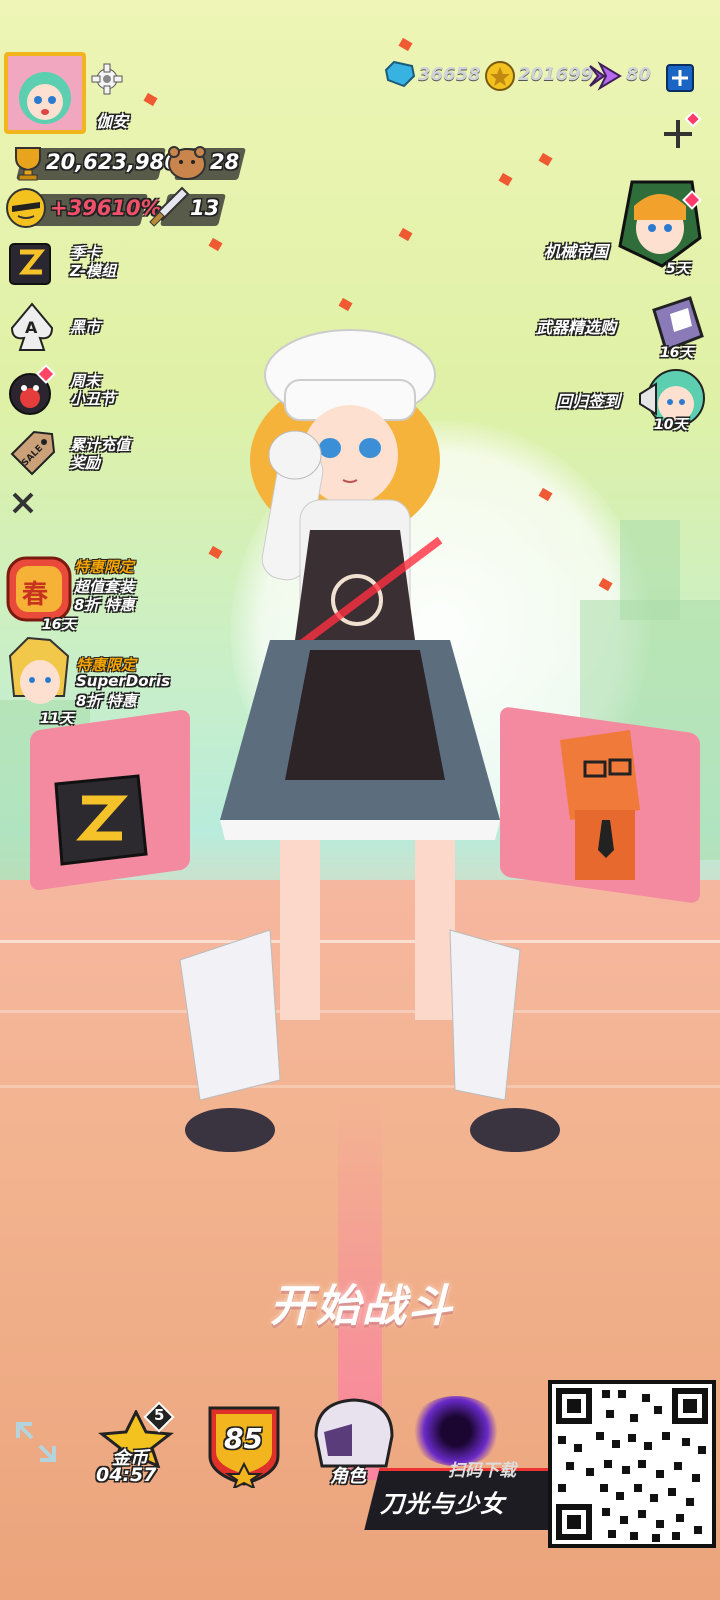 The width and height of the screenshot is (720, 1600). I want to click on expand-plus-icon, so click(680, 132).